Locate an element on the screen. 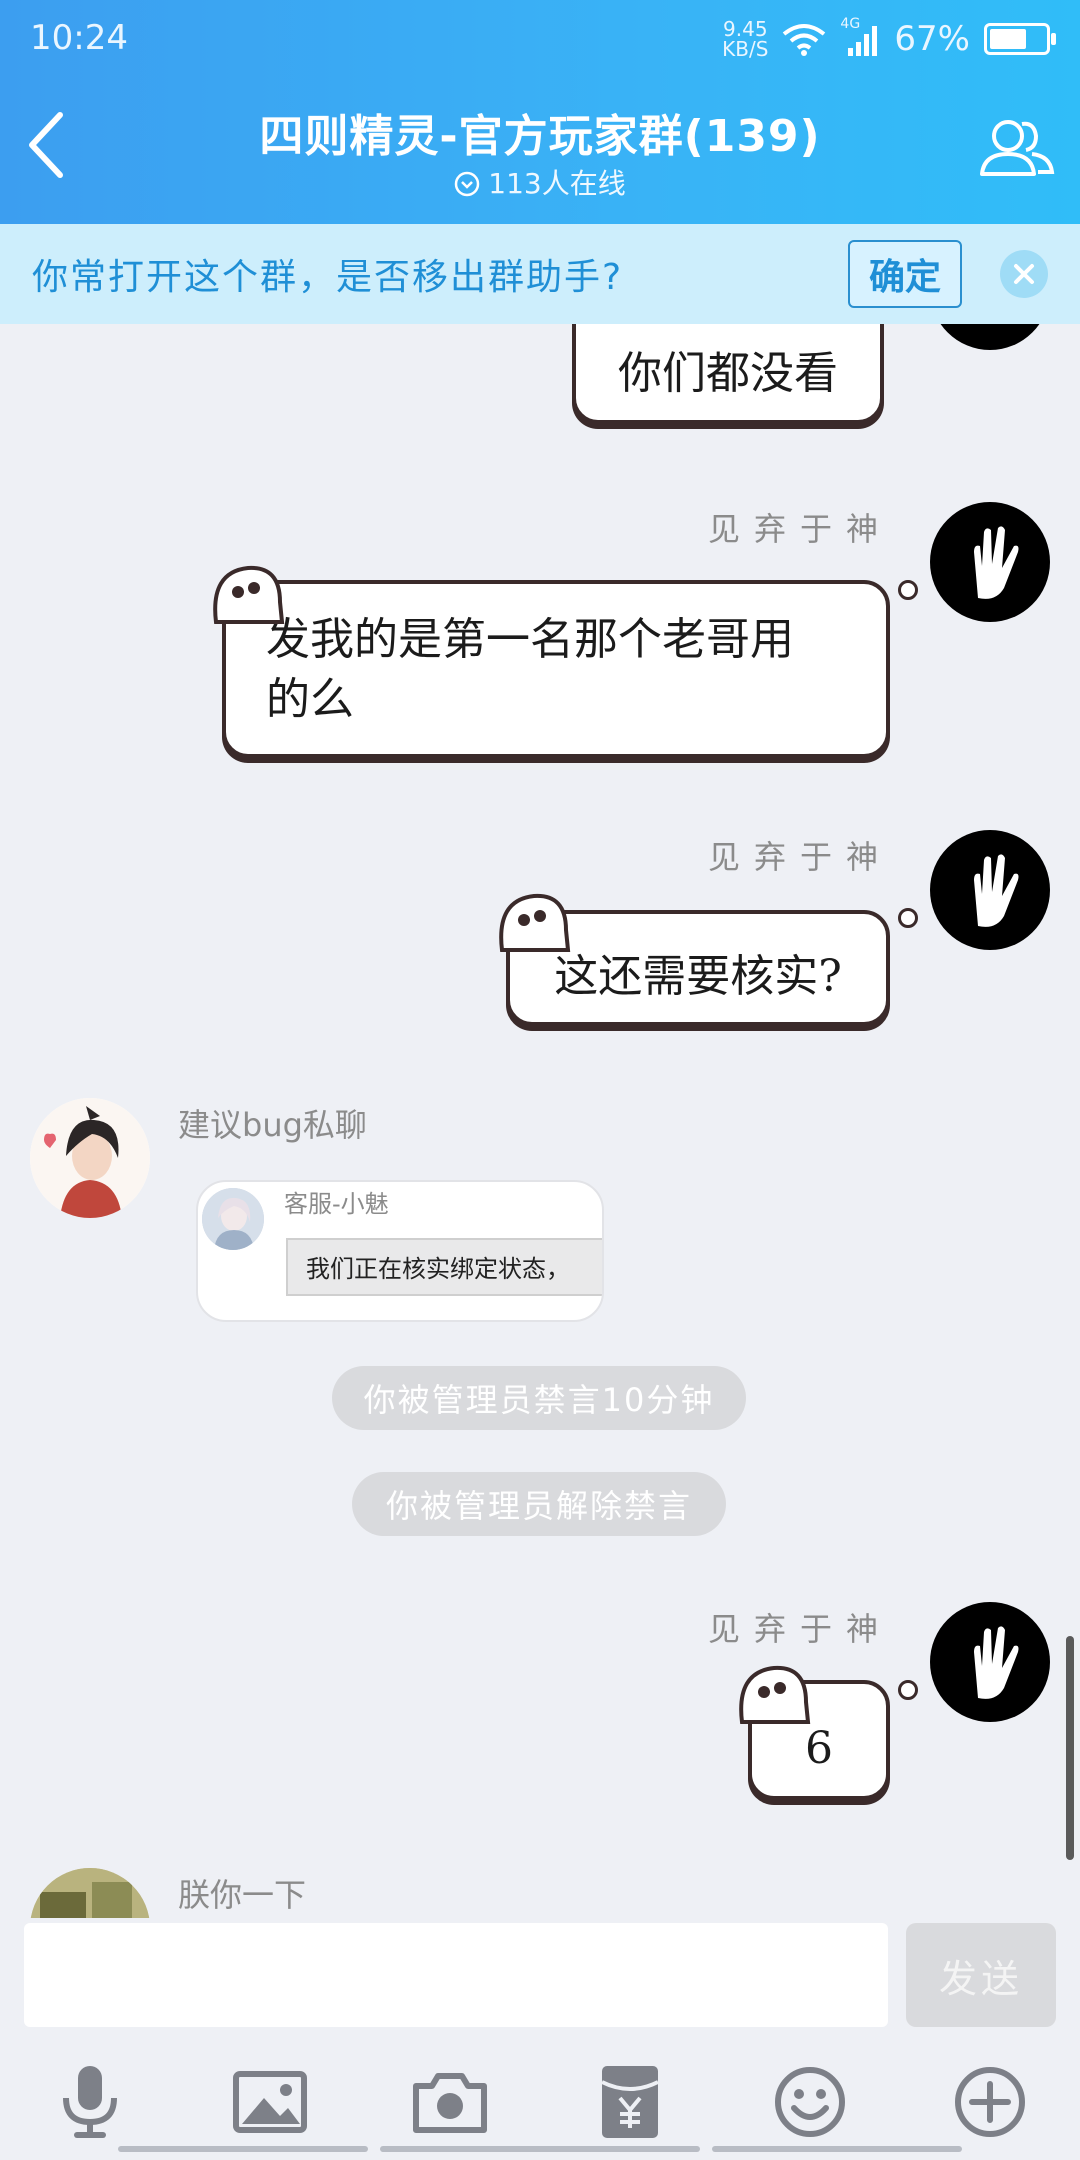 This screenshot has height=2160, width=1080. send-button: 发送 is located at coordinates (981, 1975).